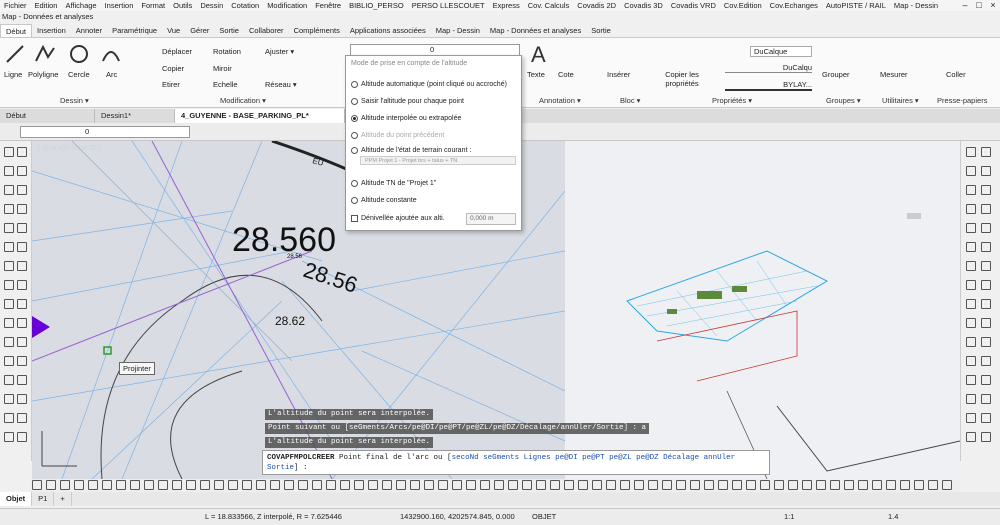  I want to click on text-button: Texte, so click(536, 74).